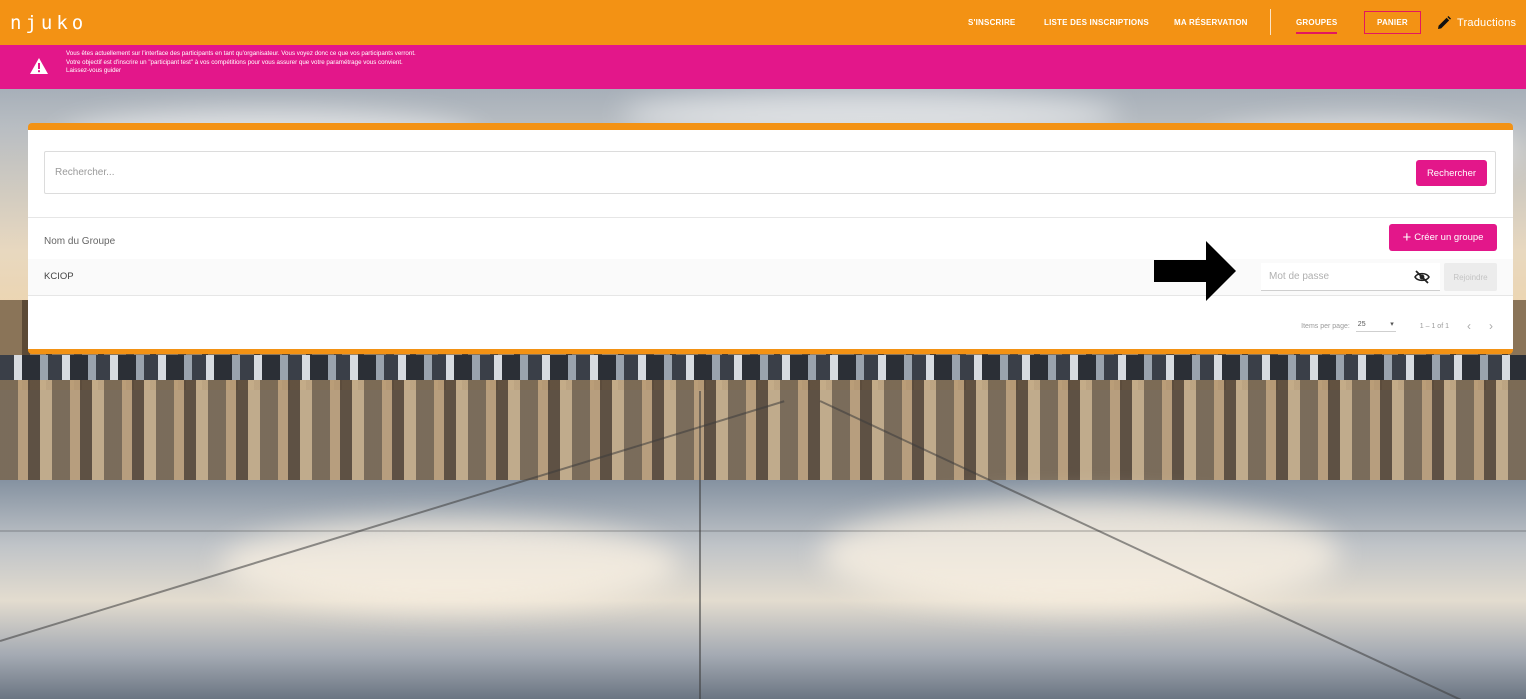 Image resolution: width=1526 pixels, height=699 pixels. I want to click on items-per-page-select: 25 ▾, so click(1375, 326).